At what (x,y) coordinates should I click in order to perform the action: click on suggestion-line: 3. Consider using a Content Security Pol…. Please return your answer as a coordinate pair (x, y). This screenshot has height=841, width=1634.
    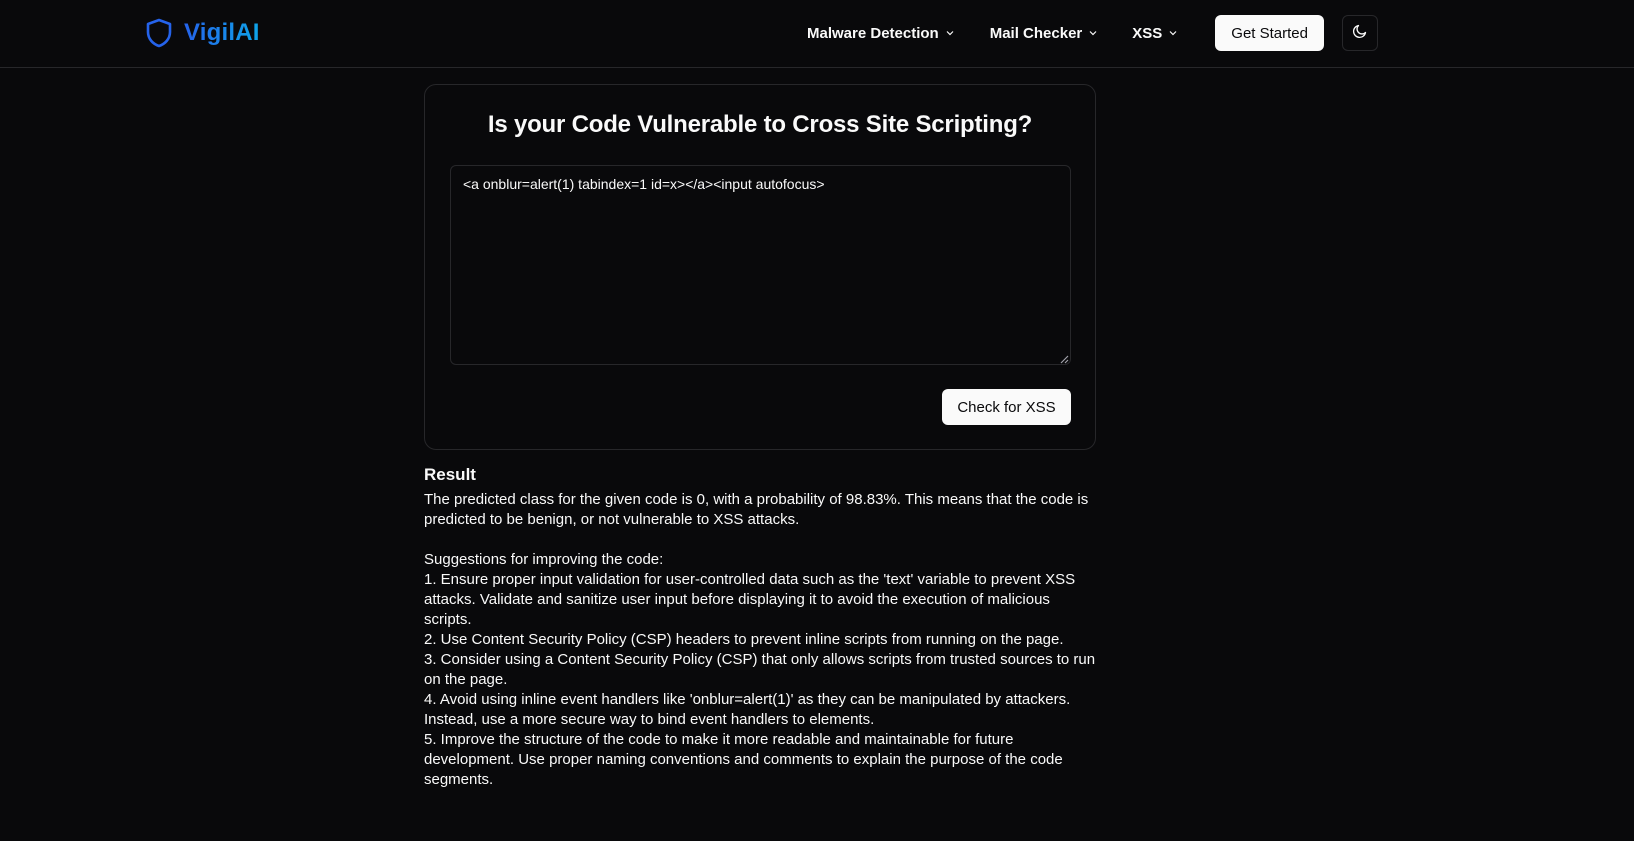
    Looking at the image, I should click on (760, 659).